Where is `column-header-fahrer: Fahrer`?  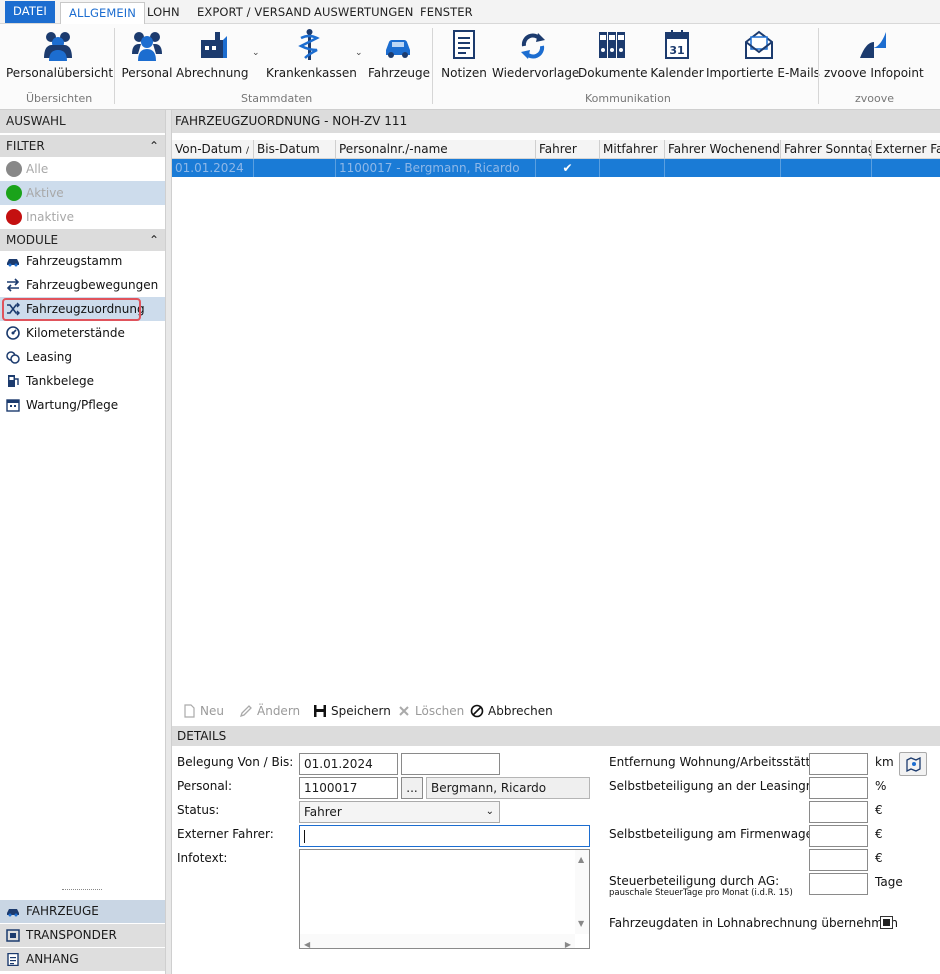 column-header-fahrer: Fahrer is located at coordinates (568, 149).